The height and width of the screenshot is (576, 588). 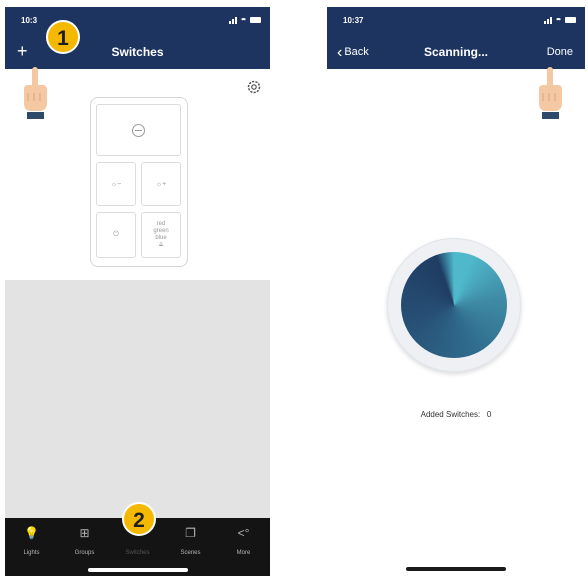 I want to click on dim-down-icon: ☼−, so click(x=116, y=184).